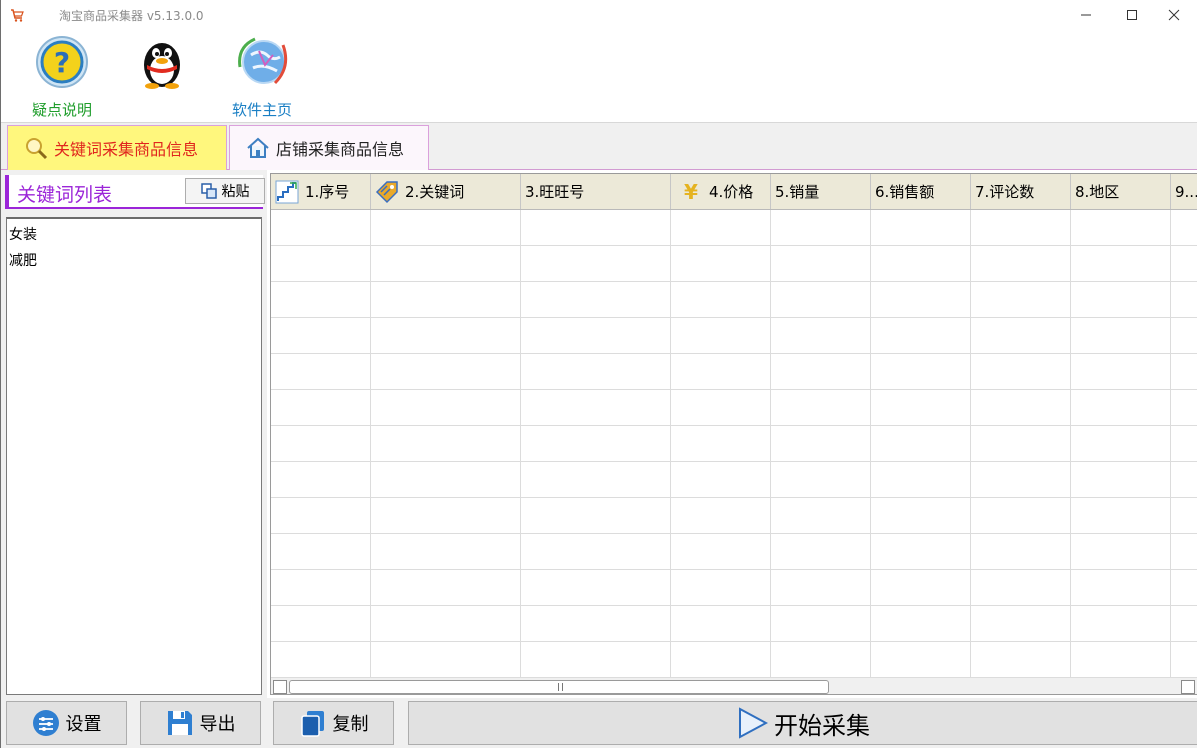 This screenshot has width=1197, height=748. Describe the element at coordinates (350, 724) in the screenshot. I see `copy-label: 复制` at that location.